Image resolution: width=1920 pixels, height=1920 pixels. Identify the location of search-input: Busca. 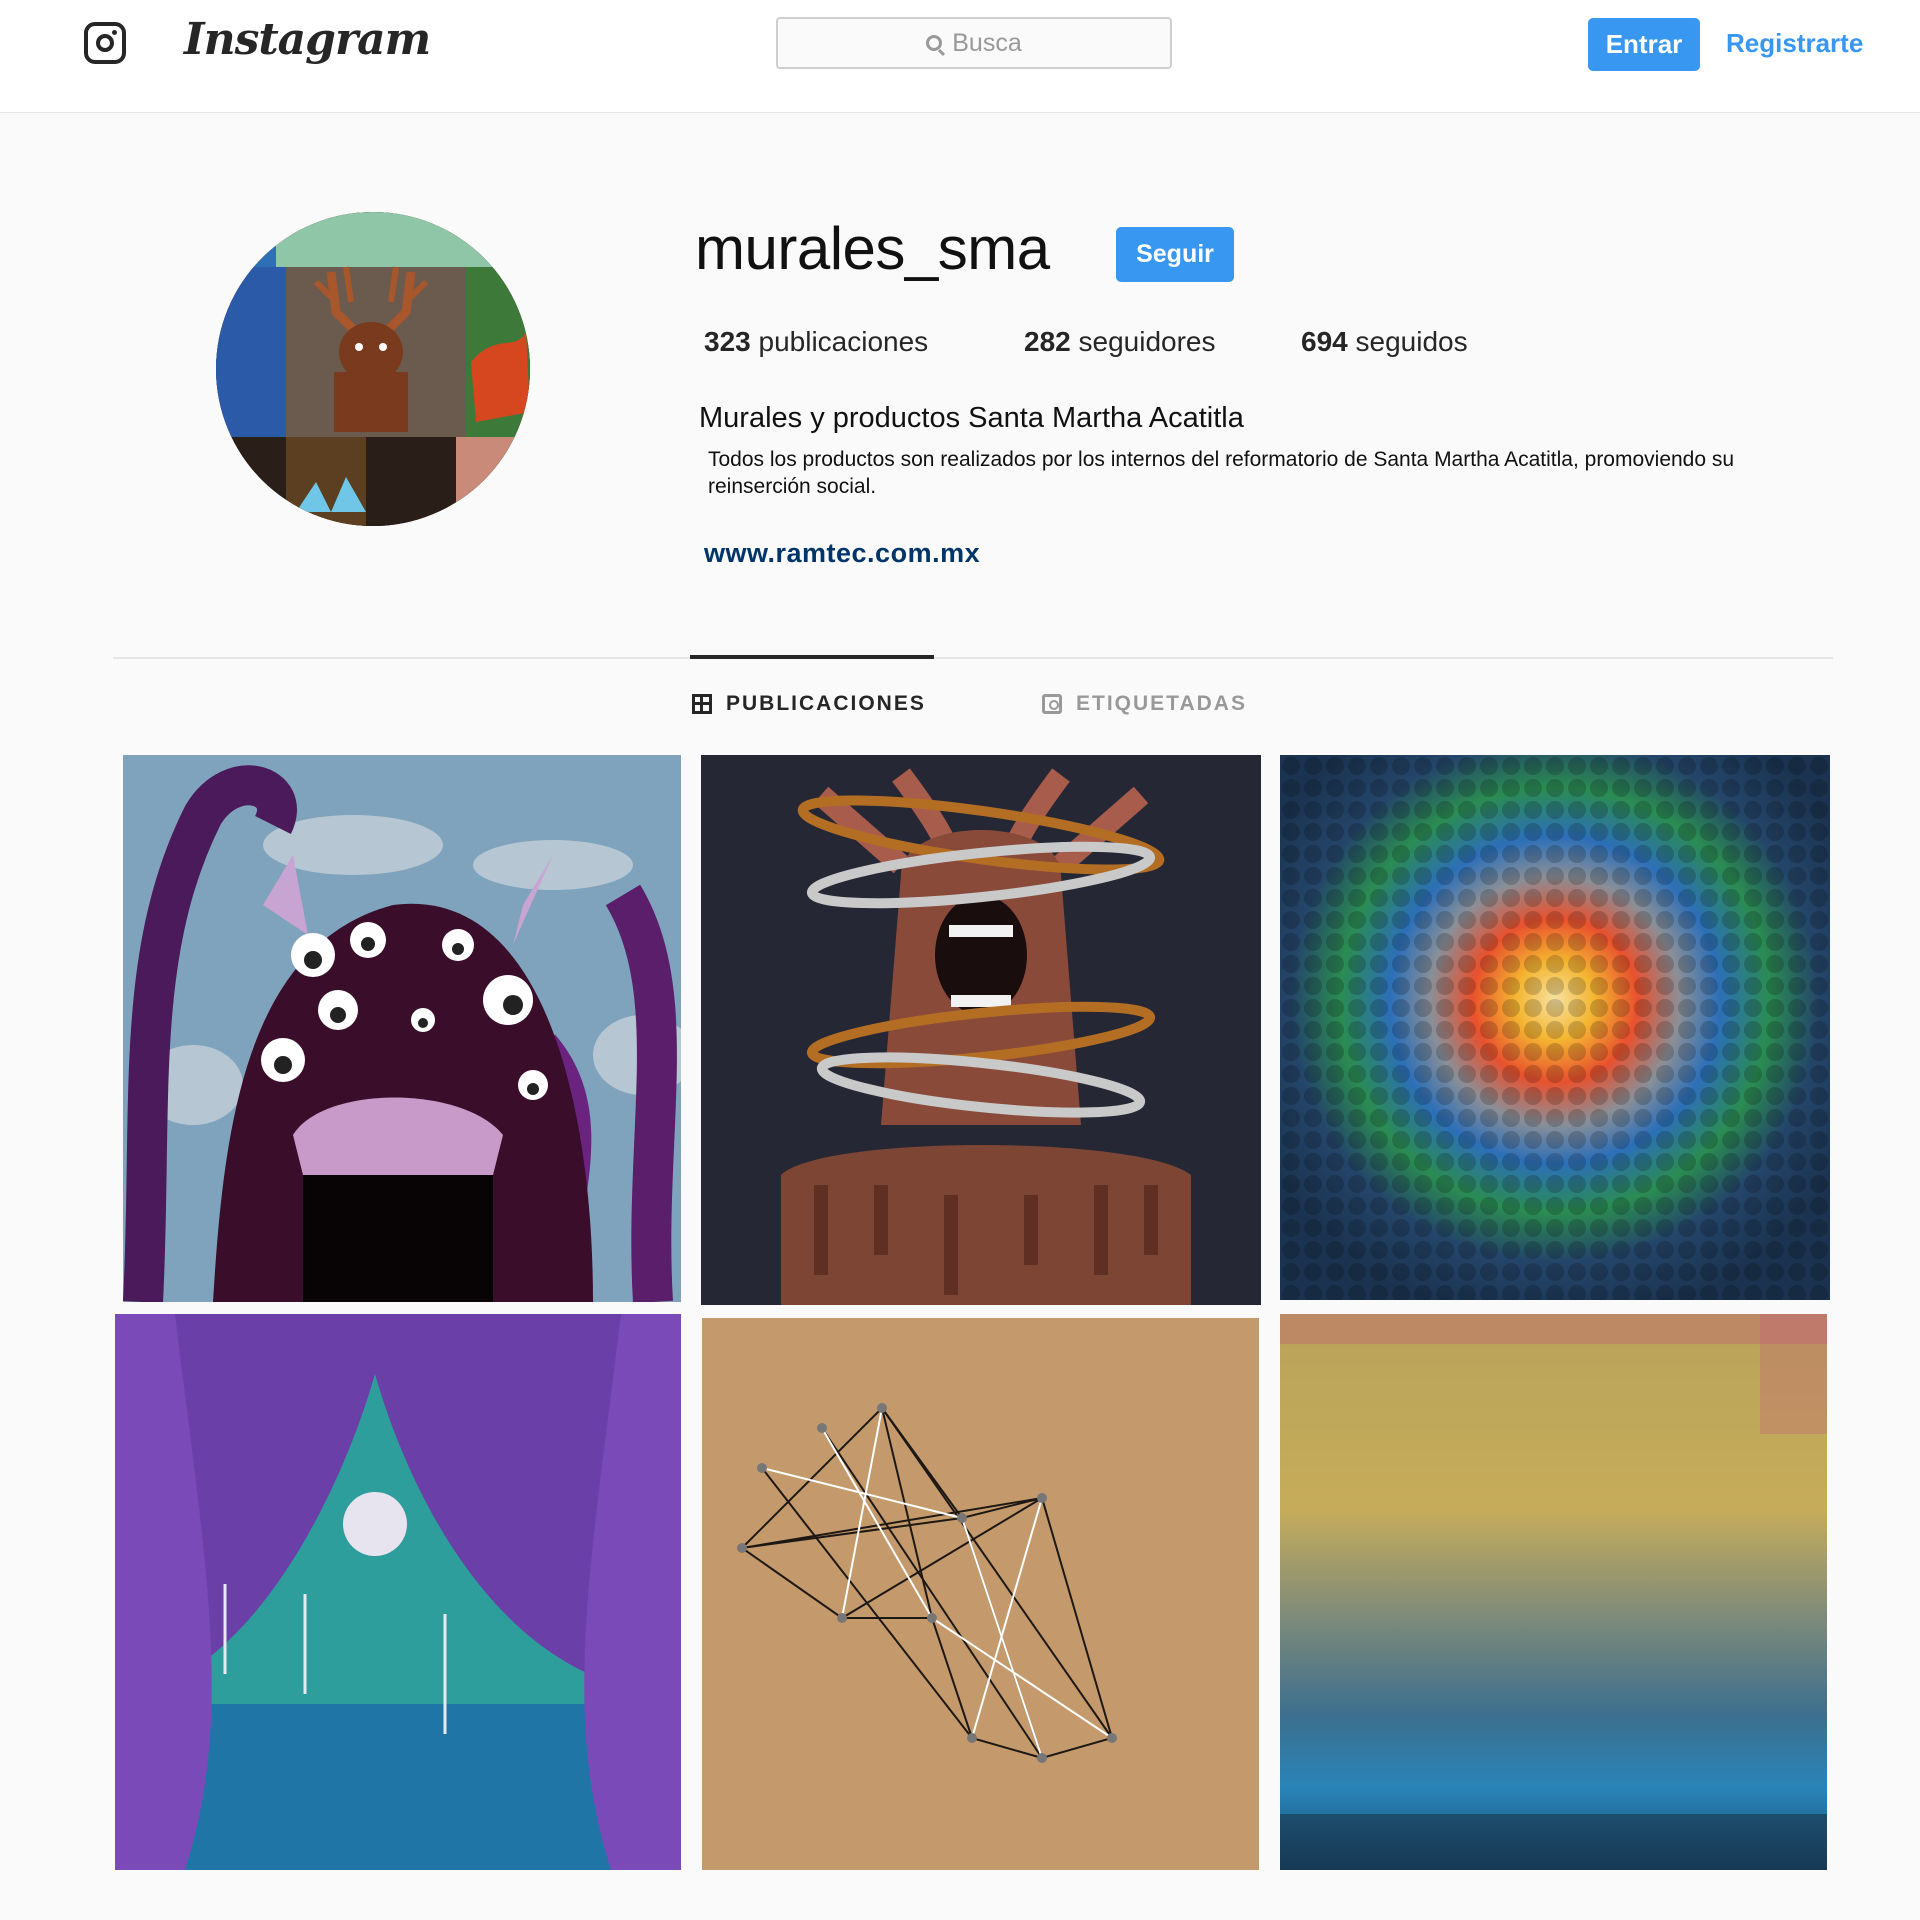
(974, 43).